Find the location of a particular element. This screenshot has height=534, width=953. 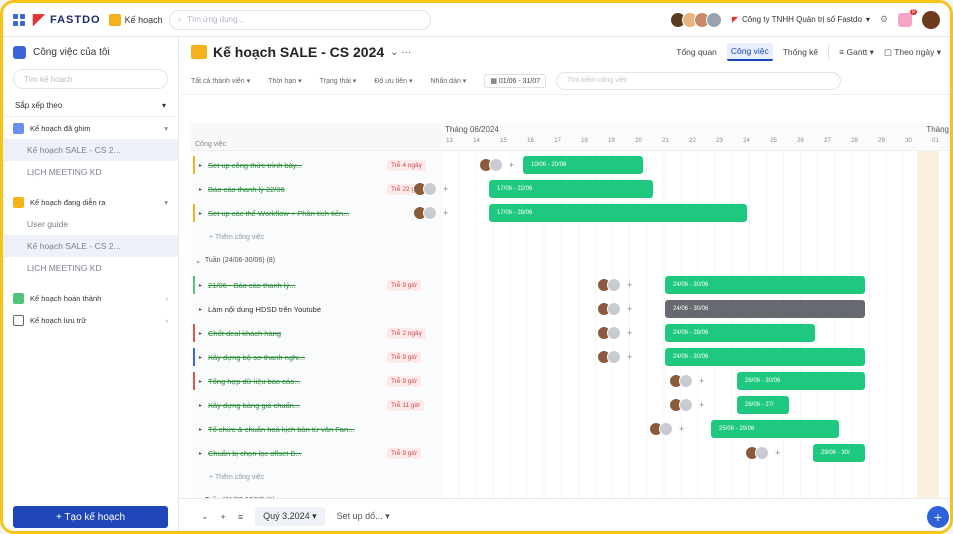

gantt-bar: 29/06 - 30/ is located at coordinates (839, 453).